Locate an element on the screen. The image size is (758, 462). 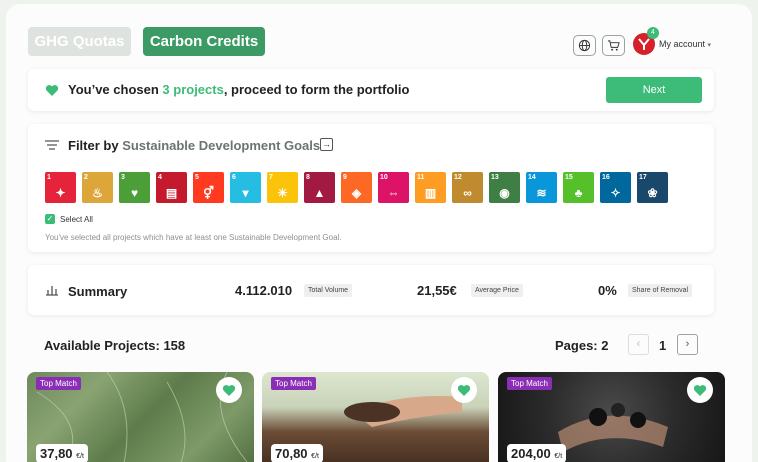
average-price-value: 21,55€ is located at coordinates (437, 290).